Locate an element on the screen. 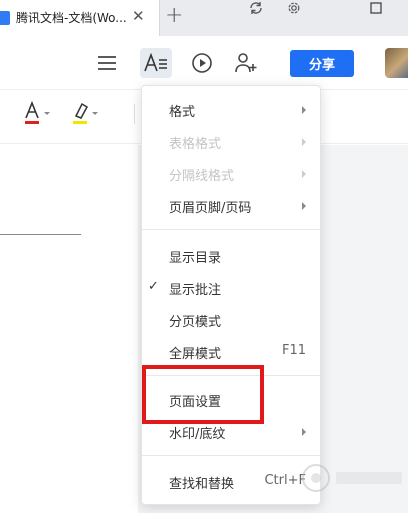 The image size is (408, 513). play-icon is located at coordinates (202, 63).